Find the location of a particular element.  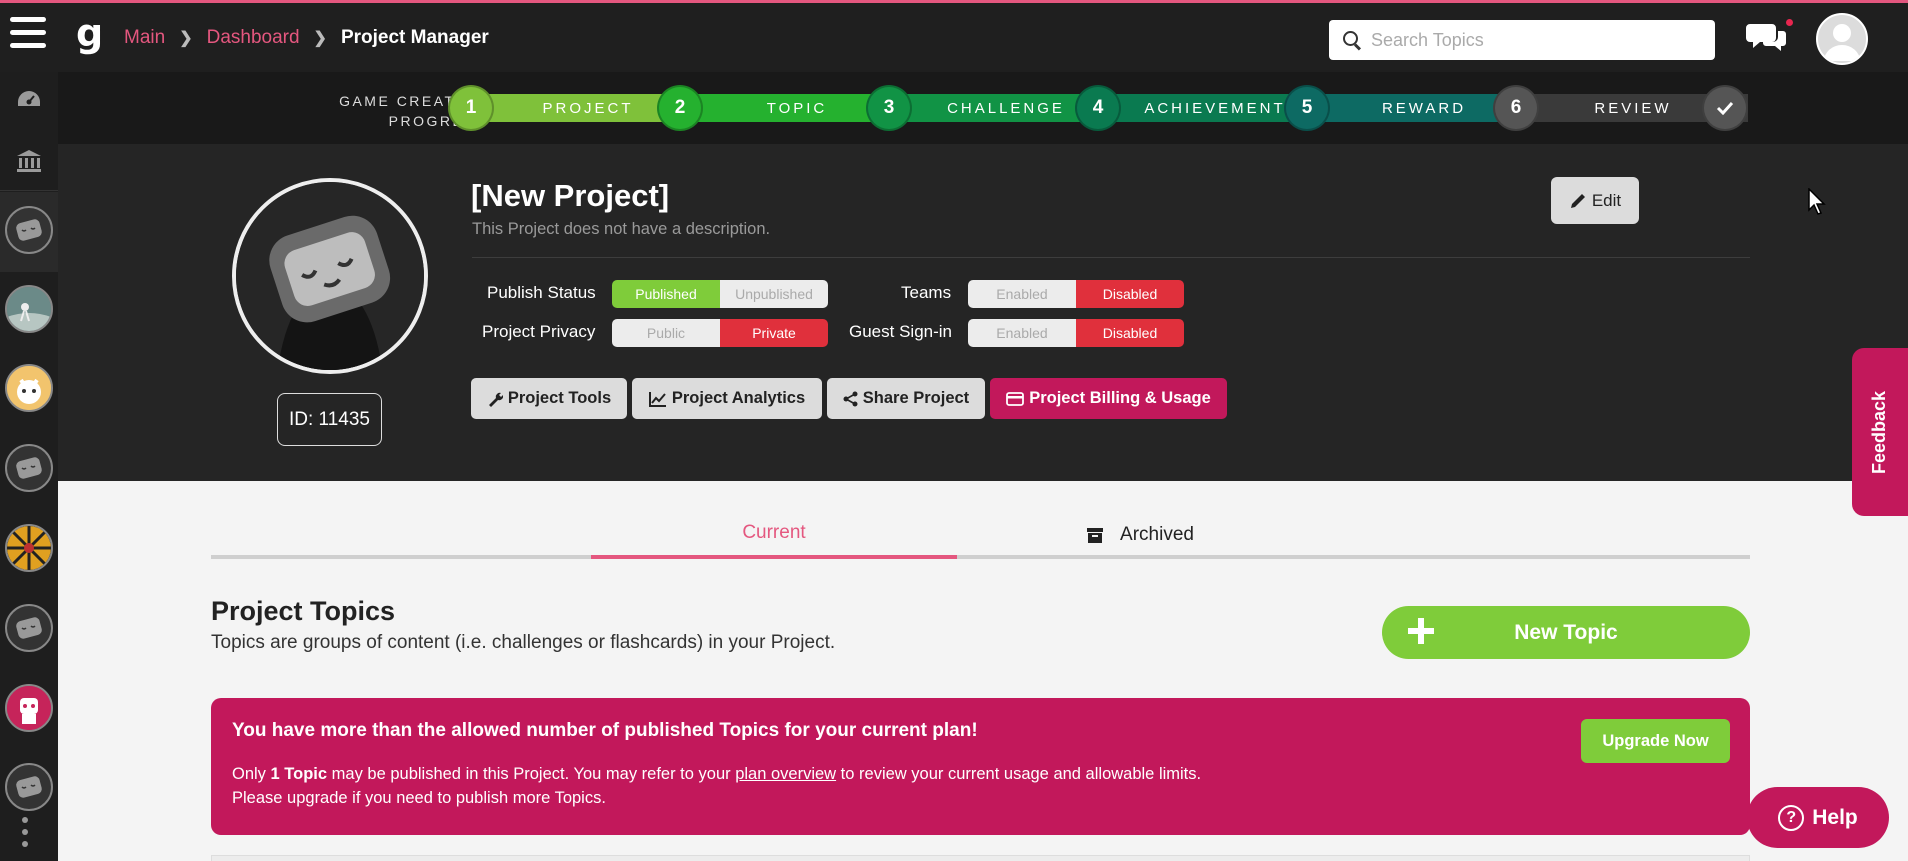

checkmark-icon is located at coordinates (1725, 108).